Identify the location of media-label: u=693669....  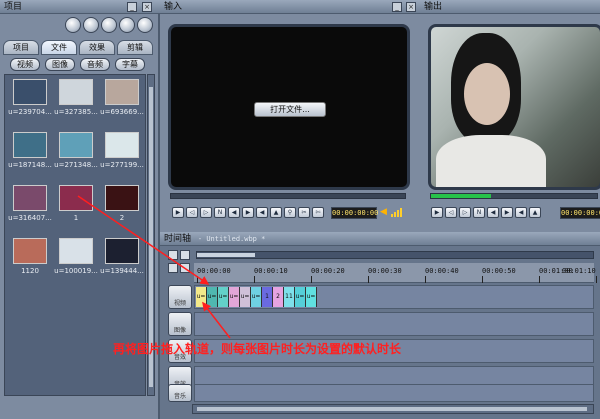
(122, 112).